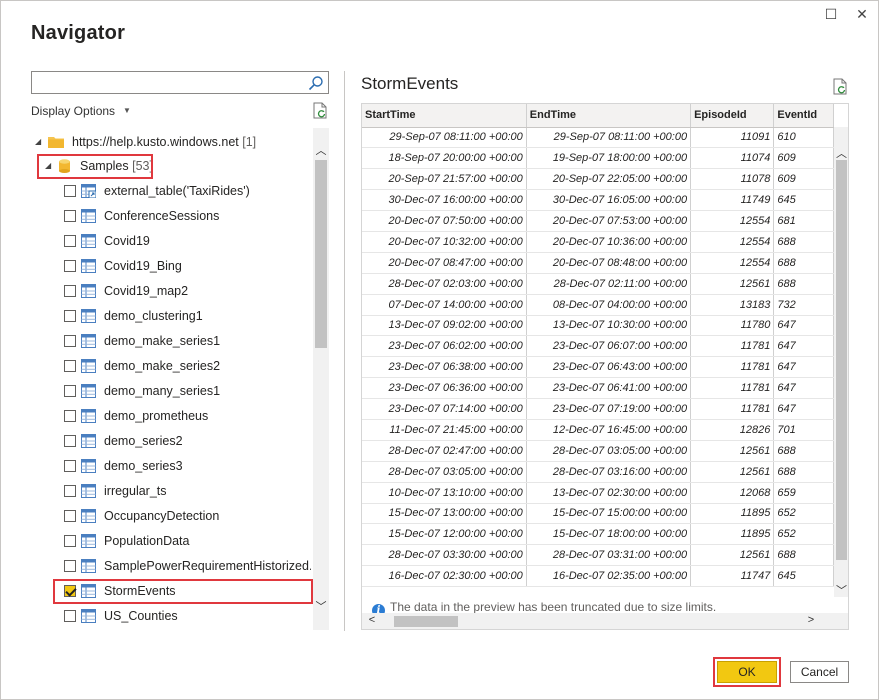 The width and height of the screenshot is (879, 700). I want to click on tree-item: Covid19_Bing, so click(171, 266).